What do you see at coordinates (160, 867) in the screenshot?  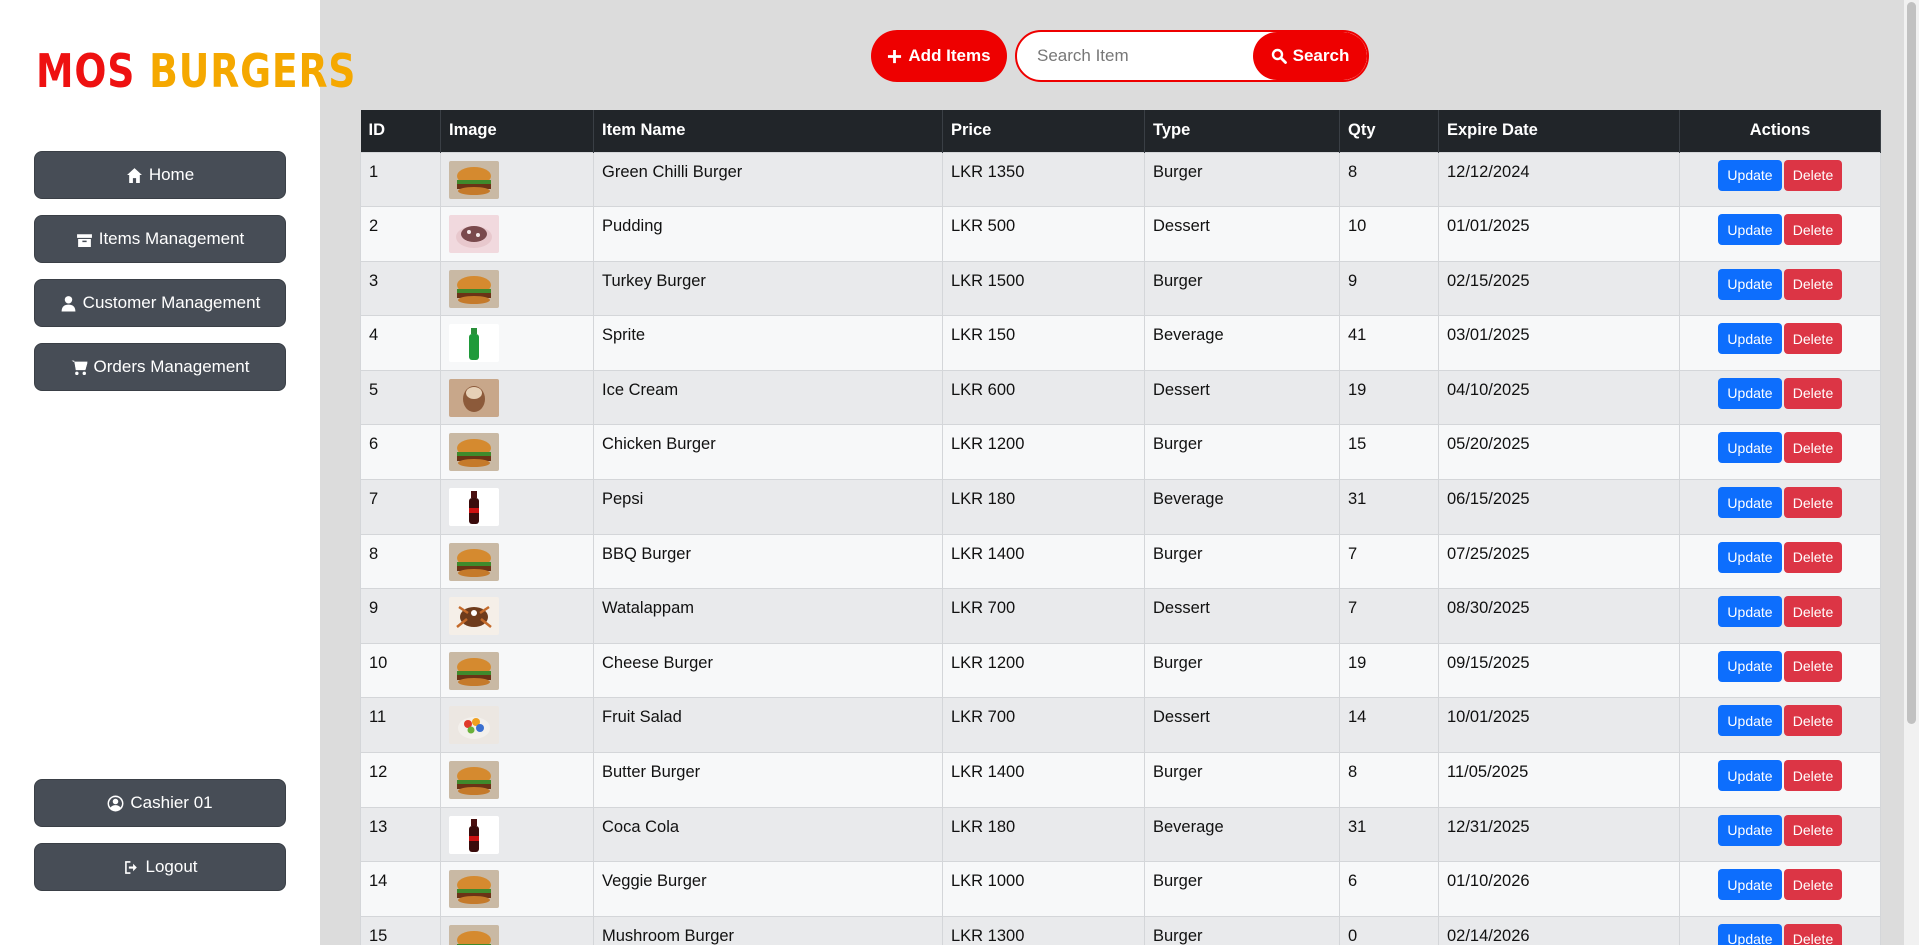 I see `logout-button: Logout` at bounding box center [160, 867].